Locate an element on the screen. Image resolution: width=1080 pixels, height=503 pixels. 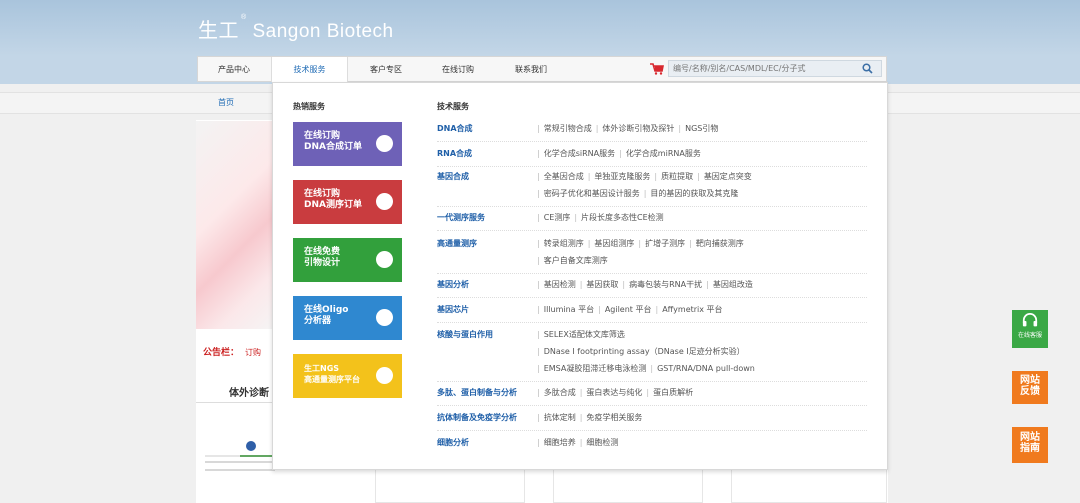
service-link: NGS引物 is located at coordinates (701, 128).